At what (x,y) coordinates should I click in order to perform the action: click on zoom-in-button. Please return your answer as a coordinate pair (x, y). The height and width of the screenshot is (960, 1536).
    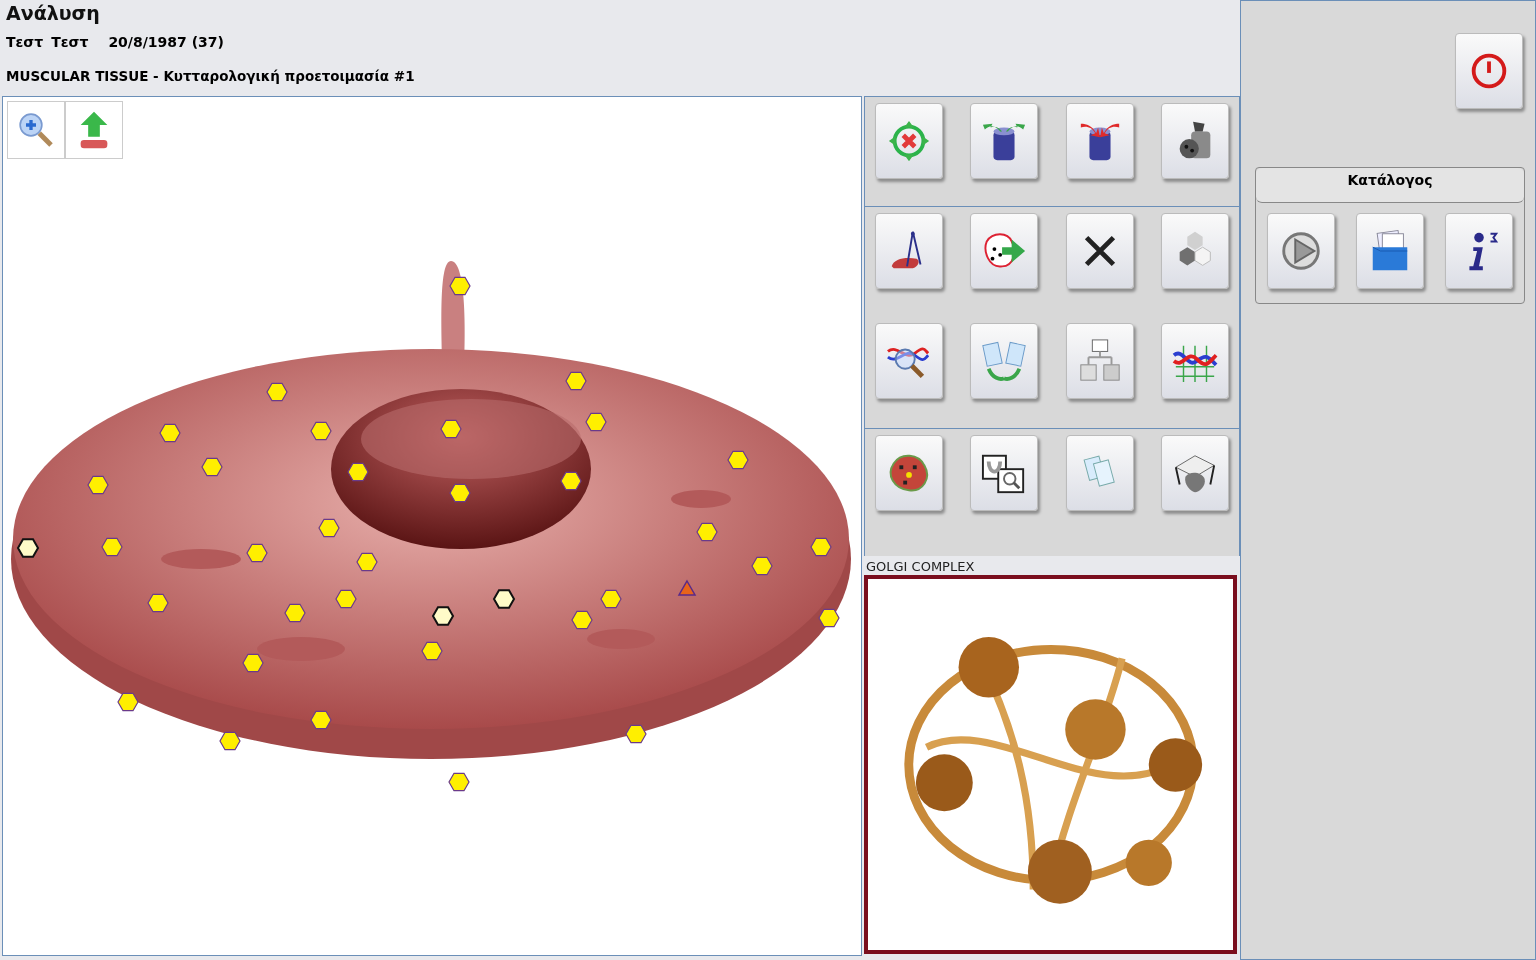
    Looking at the image, I should click on (36, 130).